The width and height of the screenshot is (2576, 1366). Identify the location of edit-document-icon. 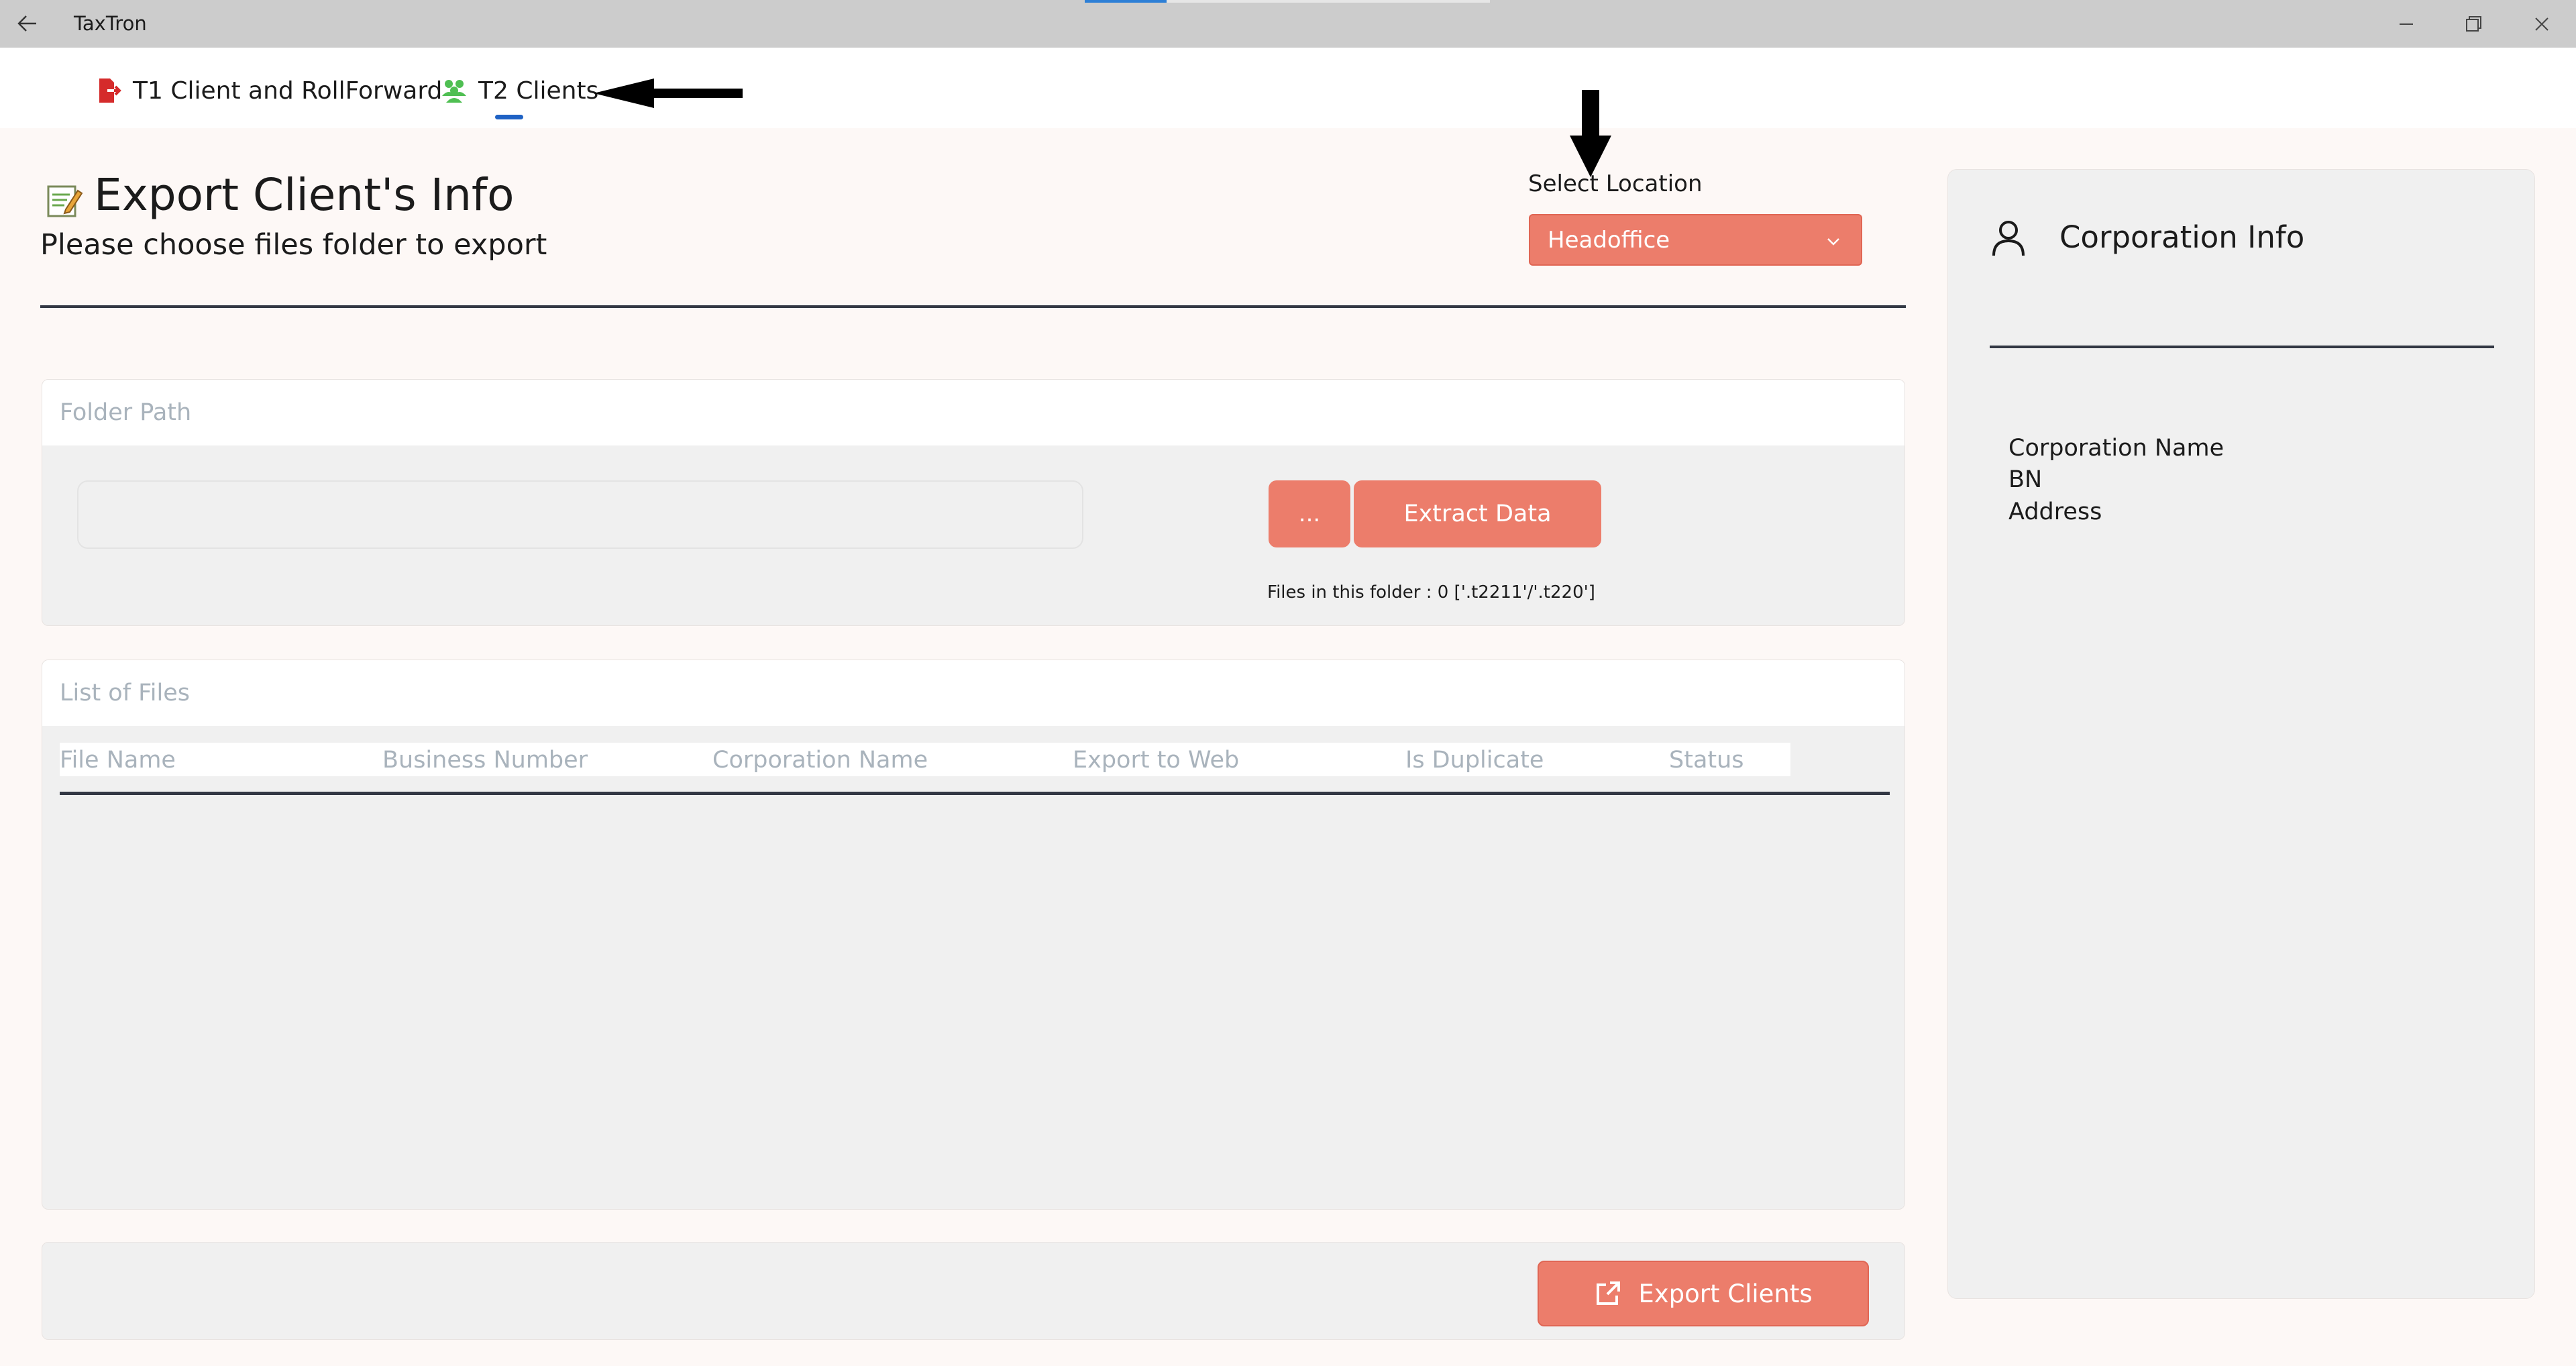
(65, 201).